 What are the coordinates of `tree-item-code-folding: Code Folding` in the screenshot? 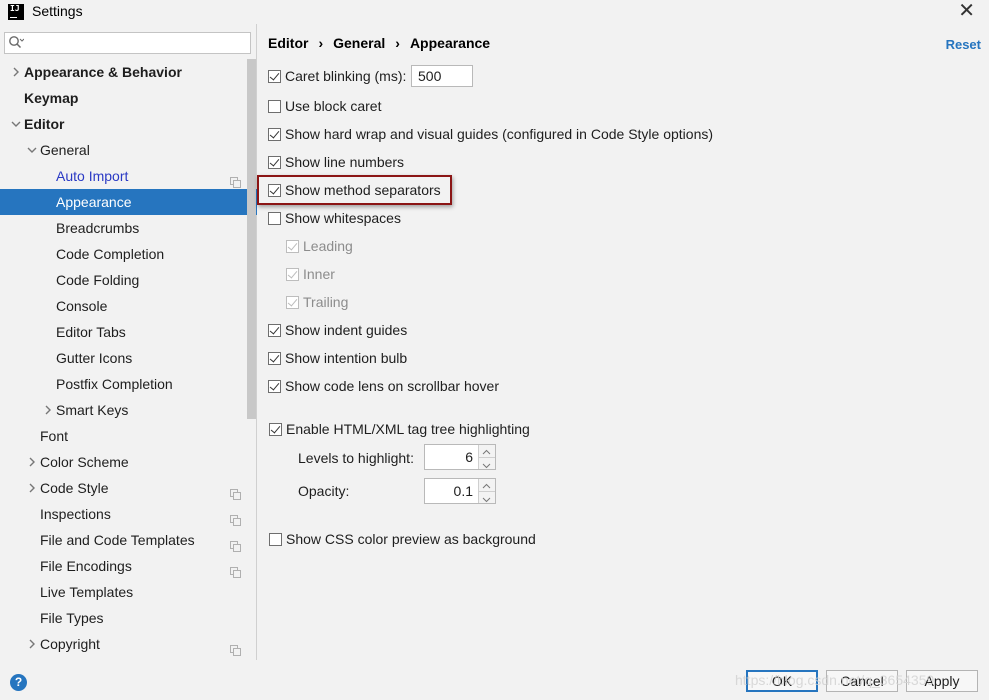 It's located at (128, 280).